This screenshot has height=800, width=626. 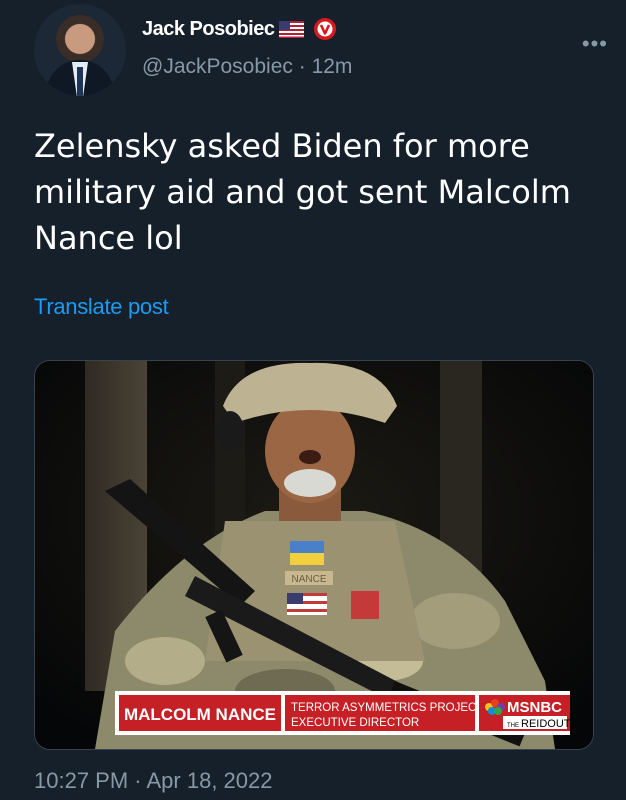 What do you see at coordinates (595, 44) in the screenshot?
I see `more-icon: •••` at bounding box center [595, 44].